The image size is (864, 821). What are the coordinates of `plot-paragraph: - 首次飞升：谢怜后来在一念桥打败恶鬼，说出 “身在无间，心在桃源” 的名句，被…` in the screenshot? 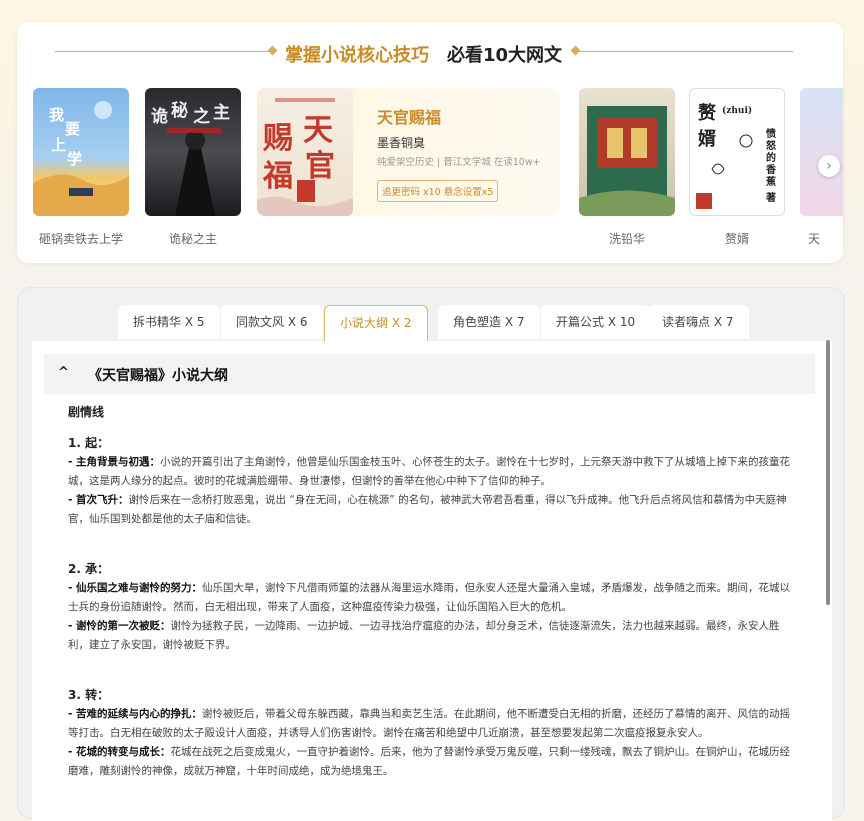 It's located at (433, 510).